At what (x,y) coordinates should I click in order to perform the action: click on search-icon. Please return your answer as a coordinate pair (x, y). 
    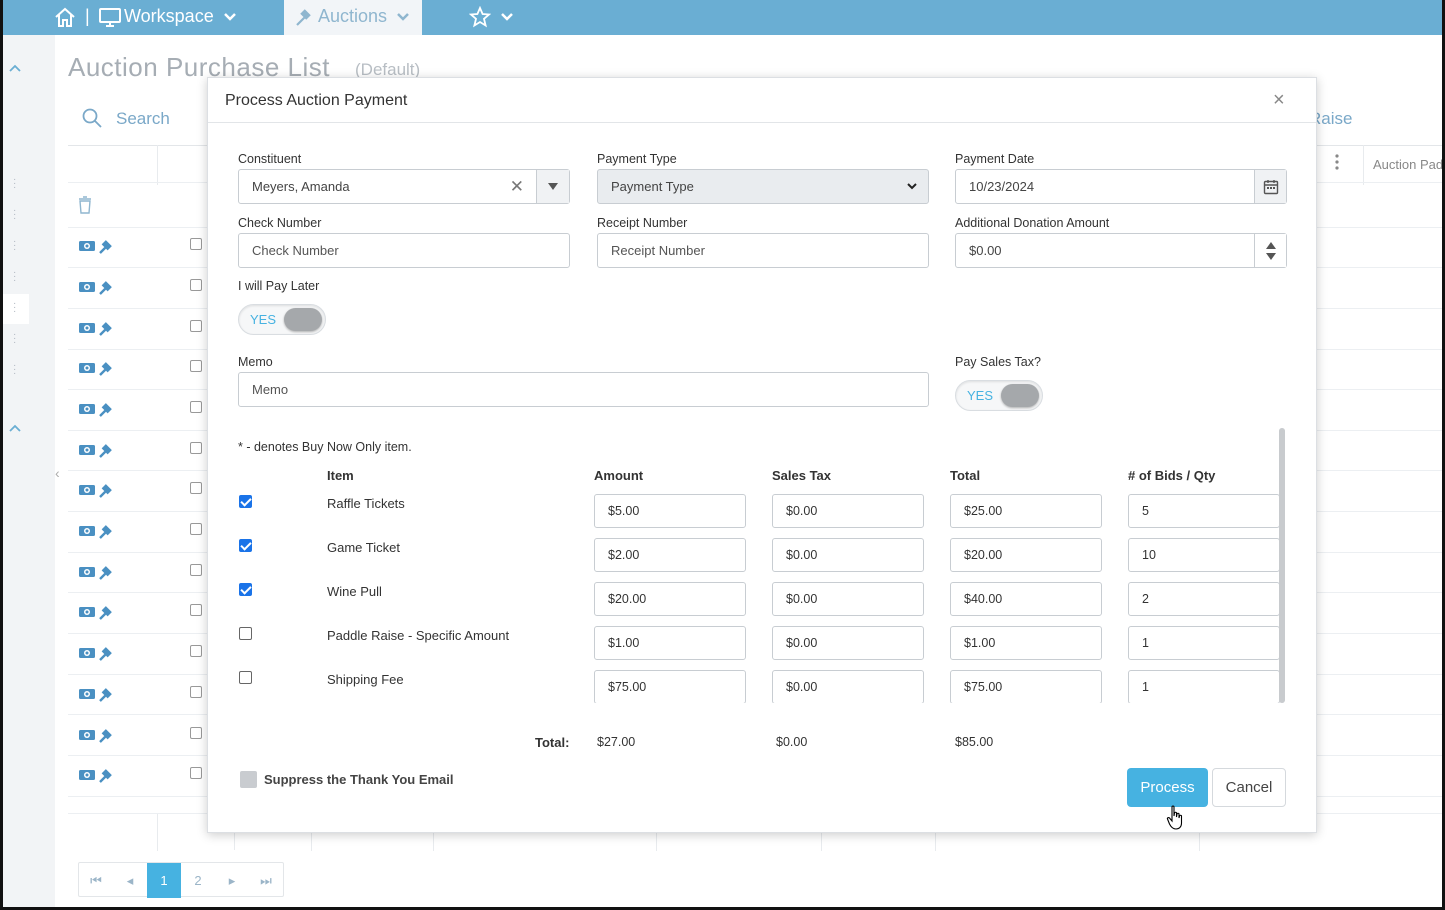
    Looking at the image, I should click on (92, 118).